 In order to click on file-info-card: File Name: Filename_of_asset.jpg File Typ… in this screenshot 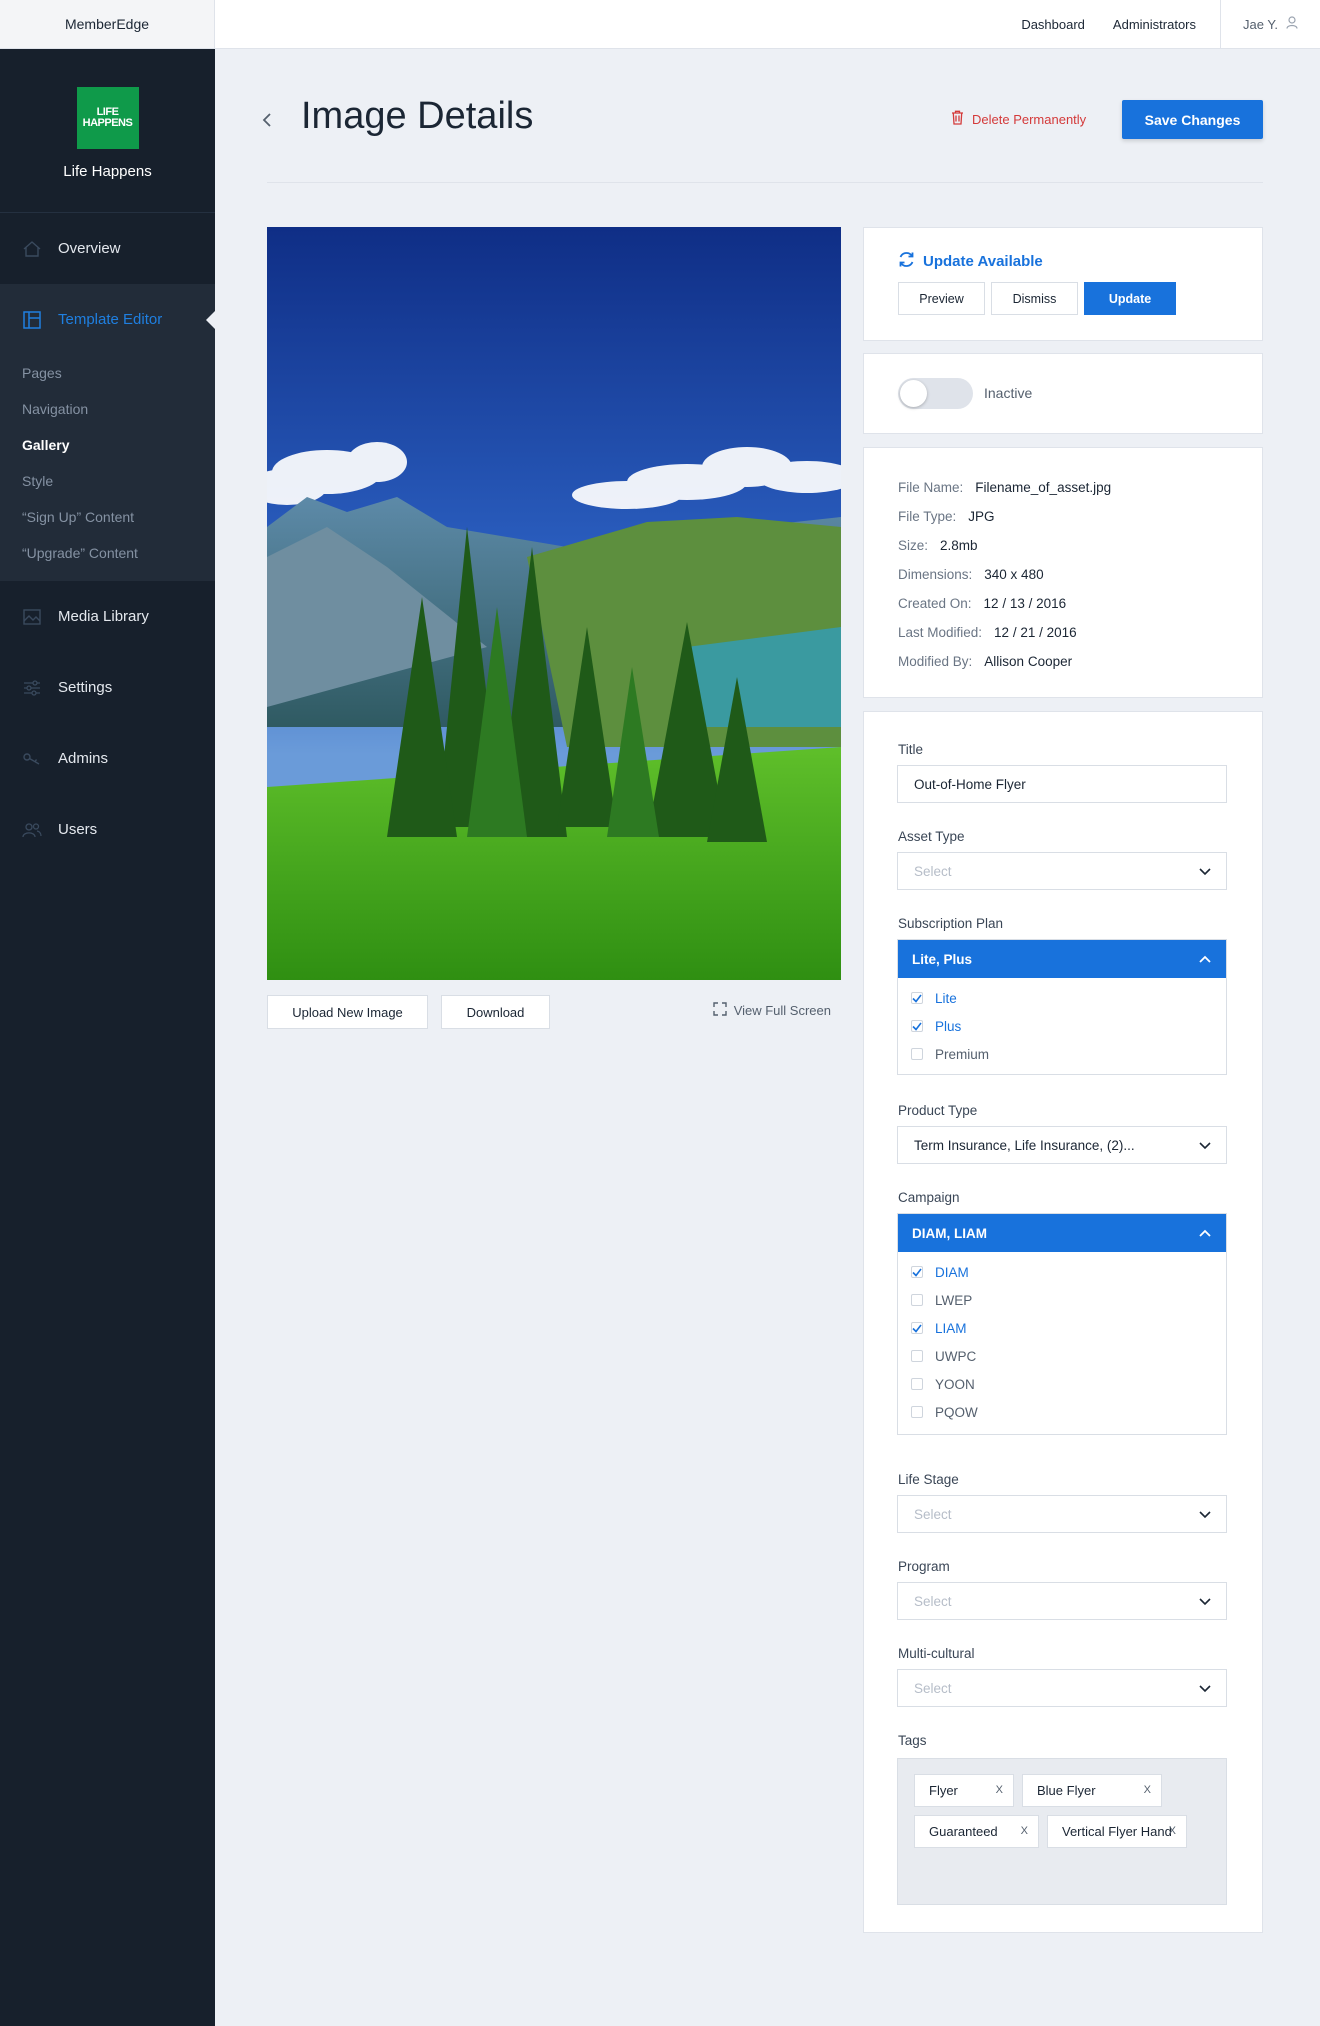, I will do `click(1063, 572)`.